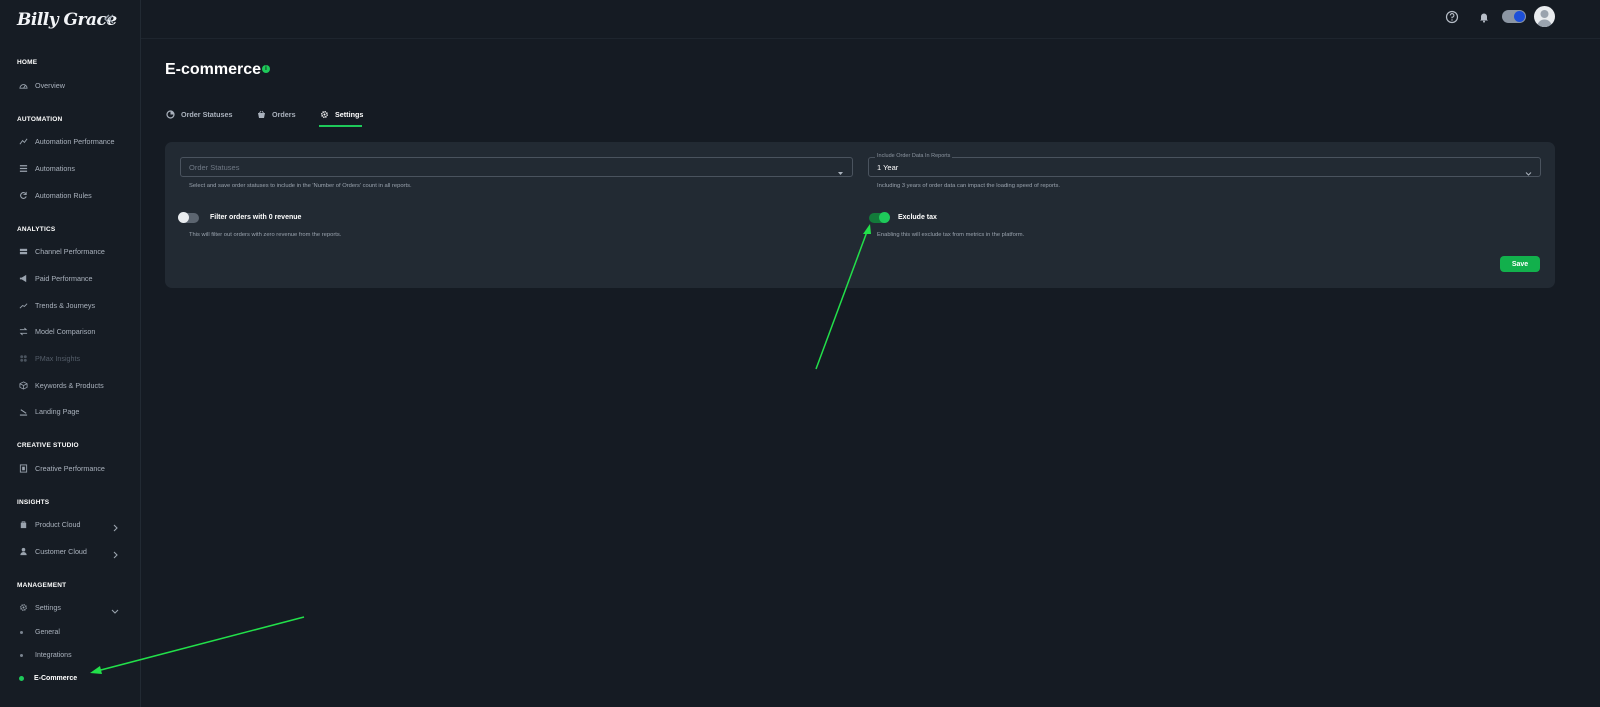 This screenshot has width=1600, height=707. What do you see at coordinates (65, 331) in the screenshot?
I see `sidebar-item-label: Model Comparison` at bounding box center [65, 331].